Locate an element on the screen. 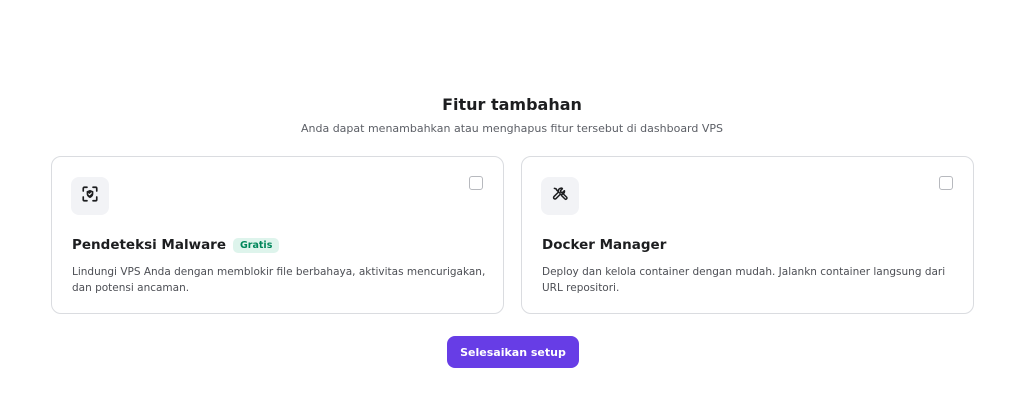 This screenshot has width=1024, height=415. feature-title: Pendeteksi Malware is located at coordinates (149, 245).